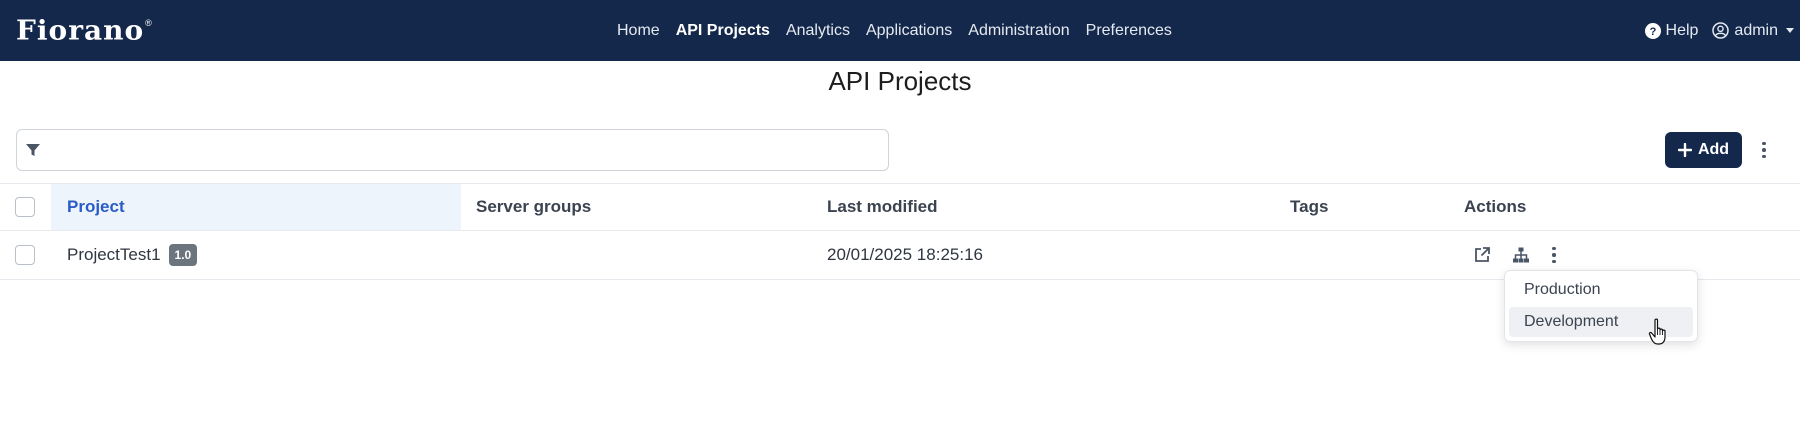  Describe the element at coordinates (468, 150) in the screenshot. I see `filter-input` at that location.